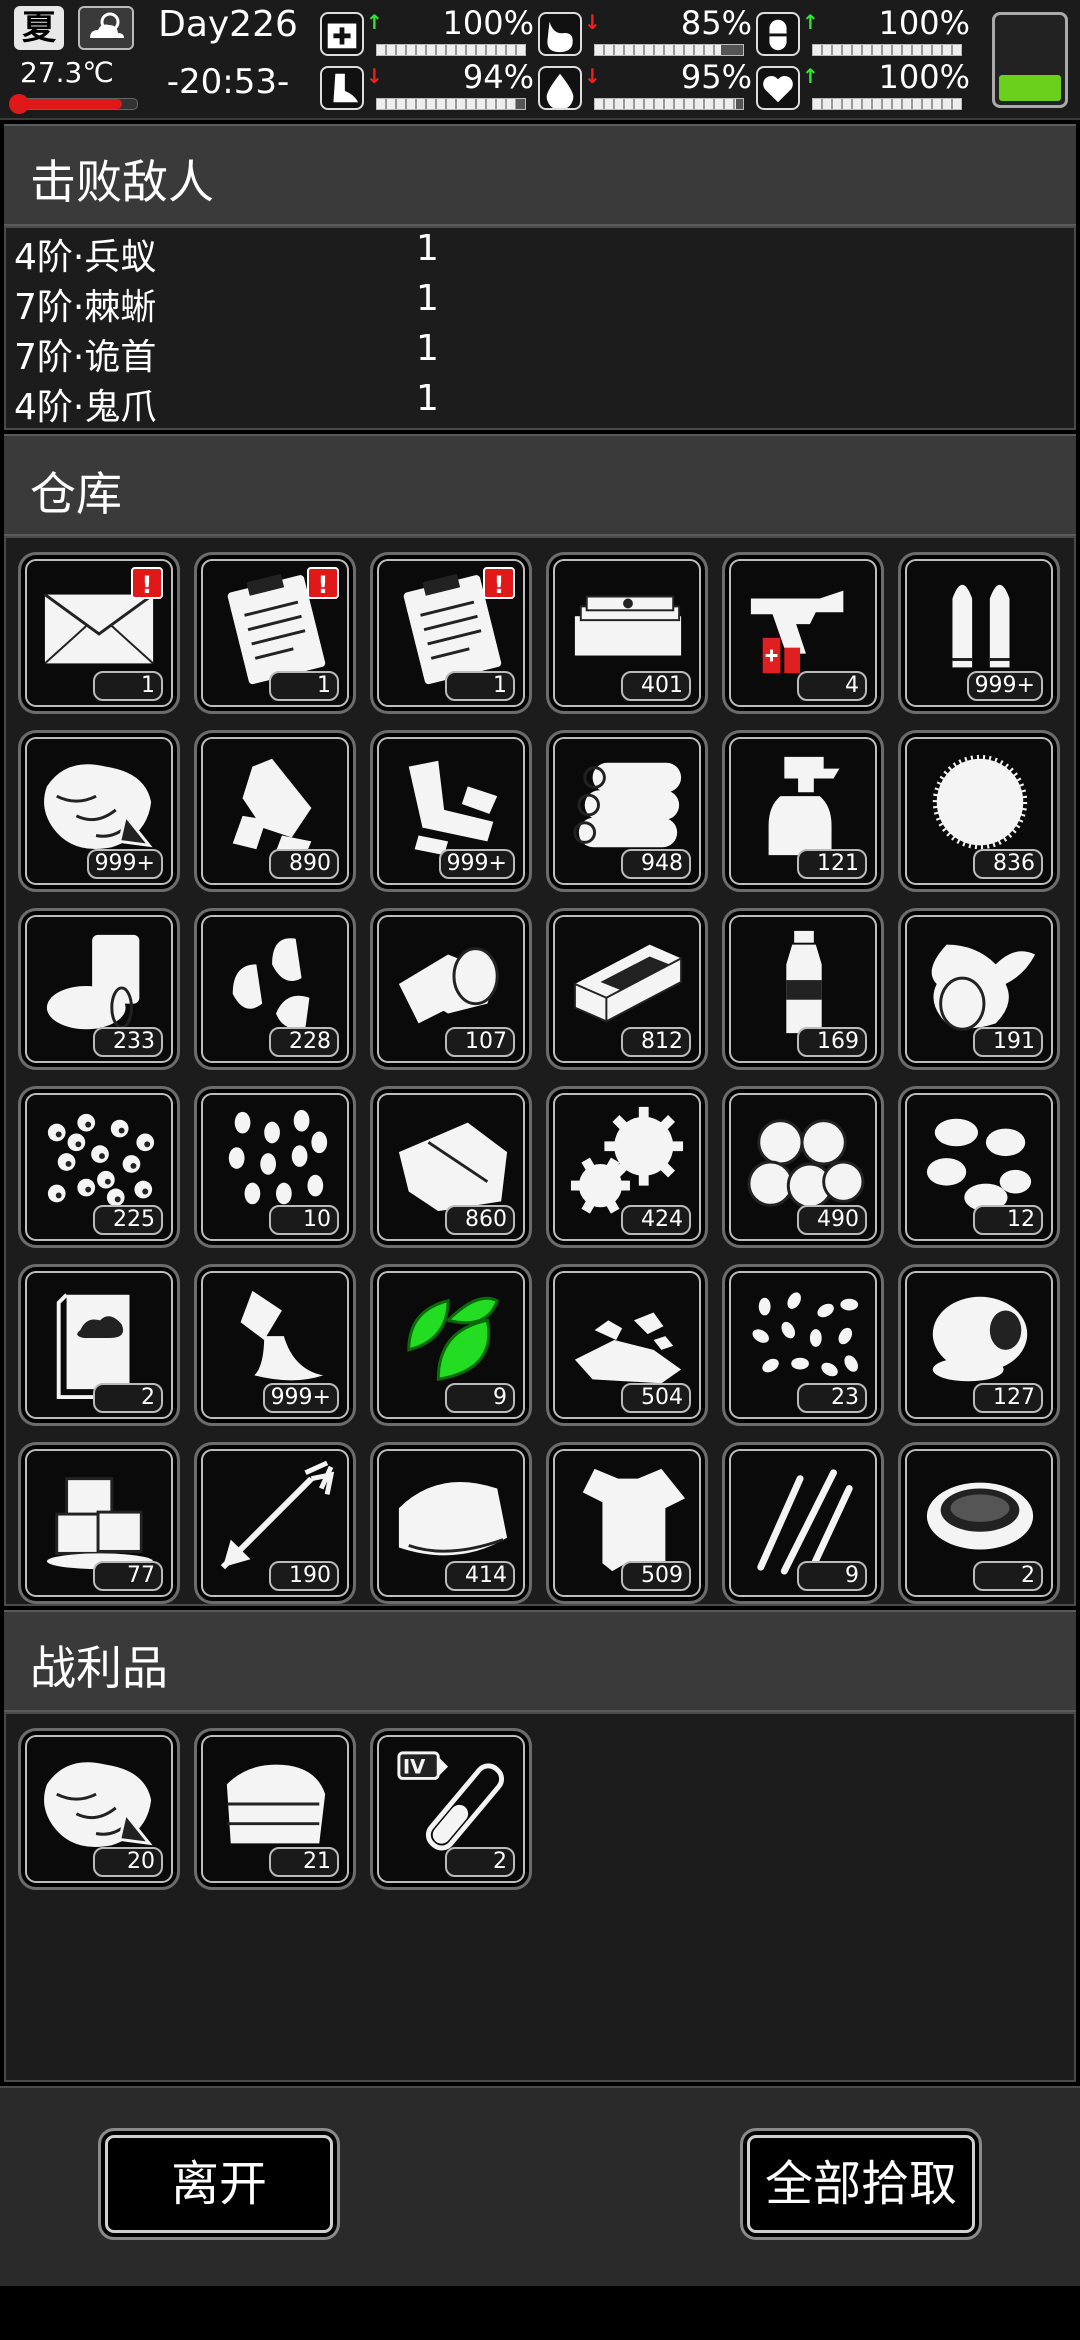 The image size is (1080, 2340). What do you see at coordinates (861, 2184) in the screenshot?
I see `pickup-all-button: 全部拾取` at bounding box center [861, 2184].